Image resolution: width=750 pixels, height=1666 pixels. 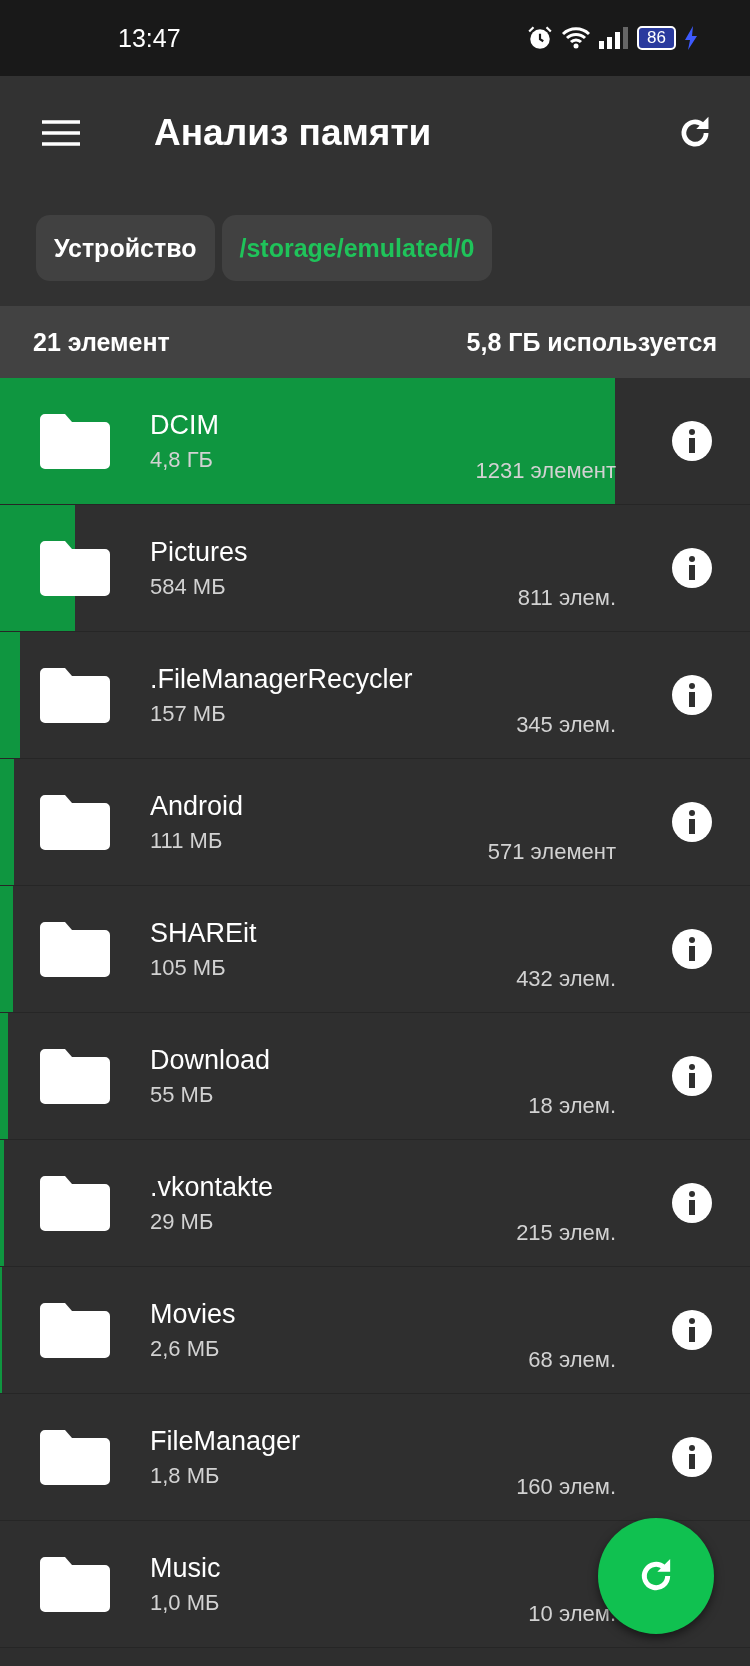 What do you see at coordinates (566, 1487) in the screenshot?
I see `item-count: 160 элем.` at bounding box center [566, 1487].